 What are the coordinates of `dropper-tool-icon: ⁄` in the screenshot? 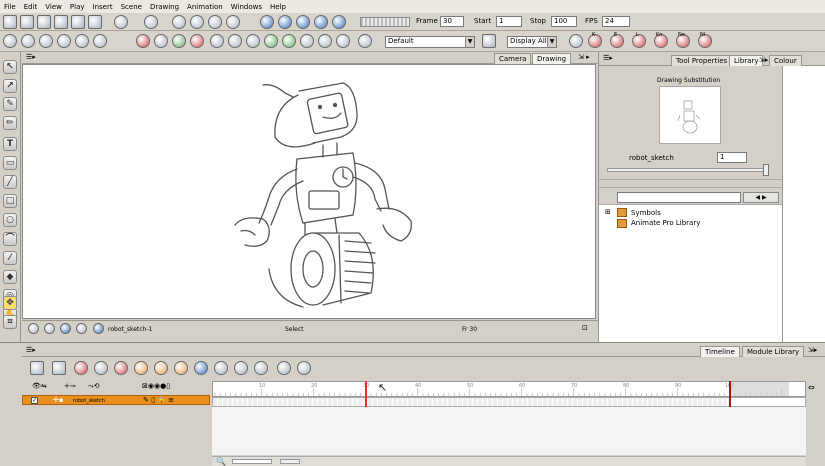 It's located at (10, 258).